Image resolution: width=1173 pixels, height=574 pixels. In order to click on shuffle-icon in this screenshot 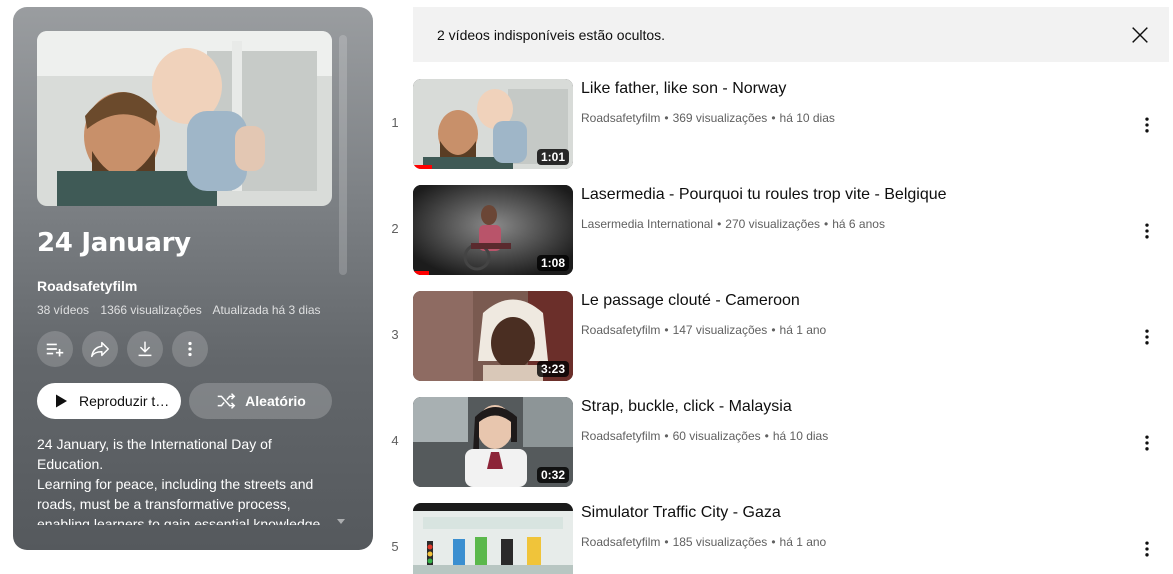, I will do `click(226, 401)`.